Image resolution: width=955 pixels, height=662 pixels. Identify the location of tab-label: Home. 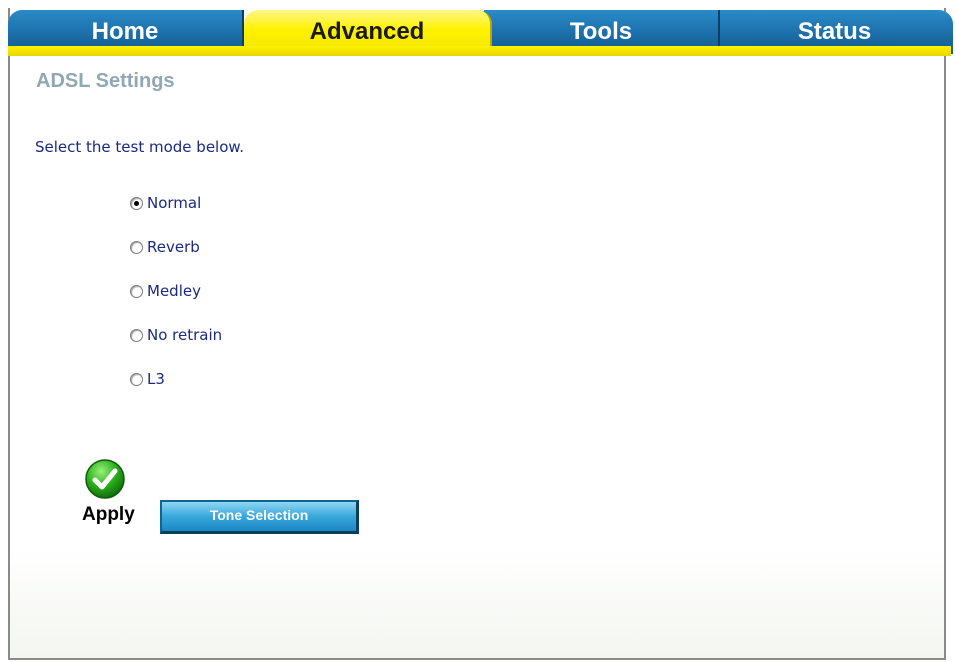
(125, 31).